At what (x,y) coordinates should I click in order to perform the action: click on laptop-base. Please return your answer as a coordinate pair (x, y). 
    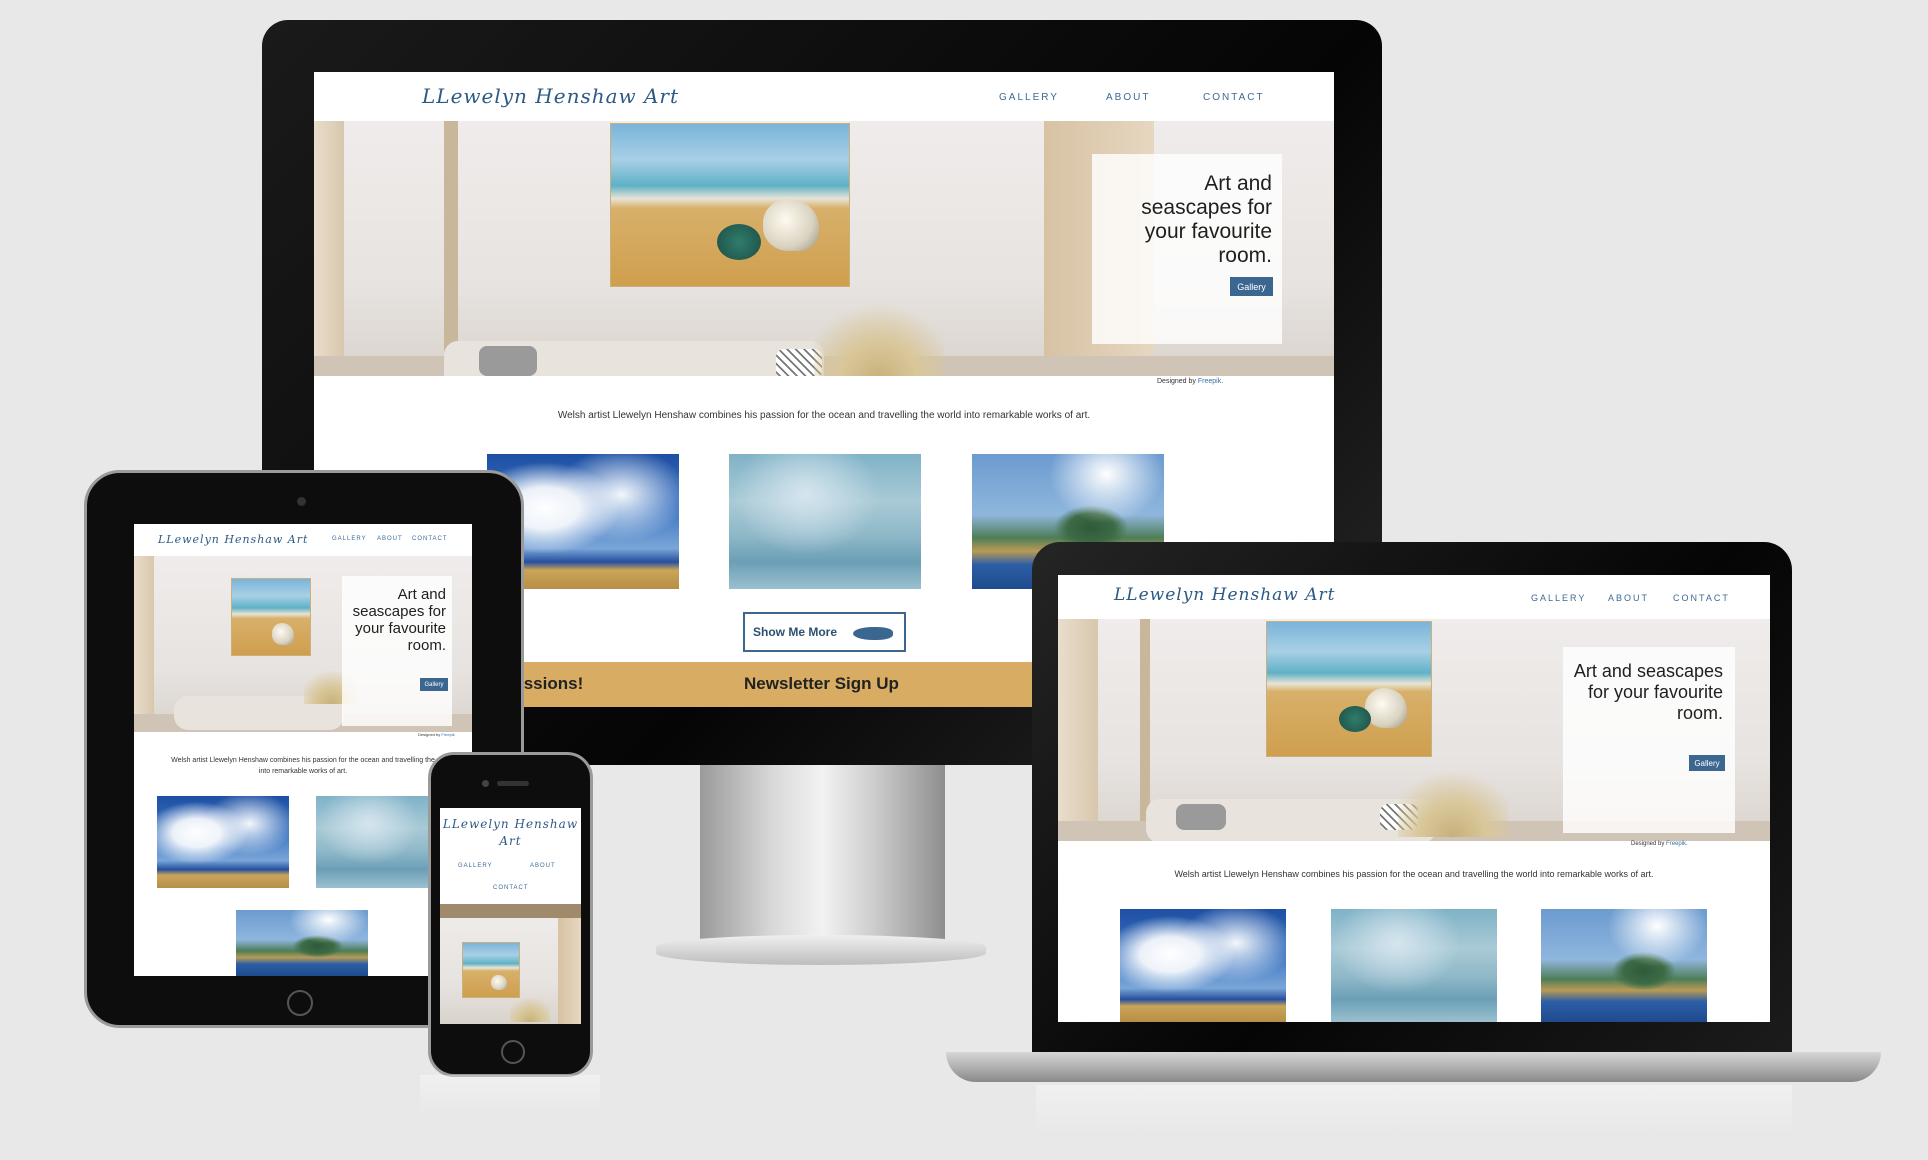
    Looking at the image, I should click on (1413, 1067).